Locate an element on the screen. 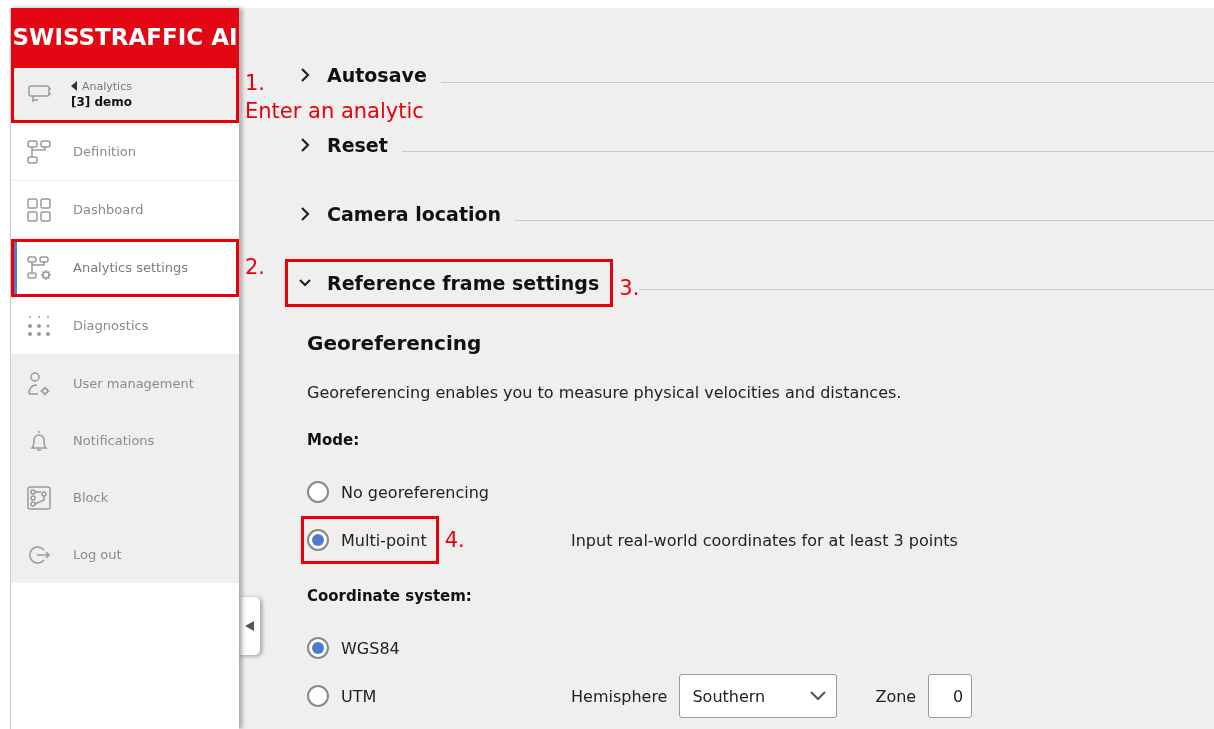  radio-option: WGS84 is located at coordinates (356, 648).